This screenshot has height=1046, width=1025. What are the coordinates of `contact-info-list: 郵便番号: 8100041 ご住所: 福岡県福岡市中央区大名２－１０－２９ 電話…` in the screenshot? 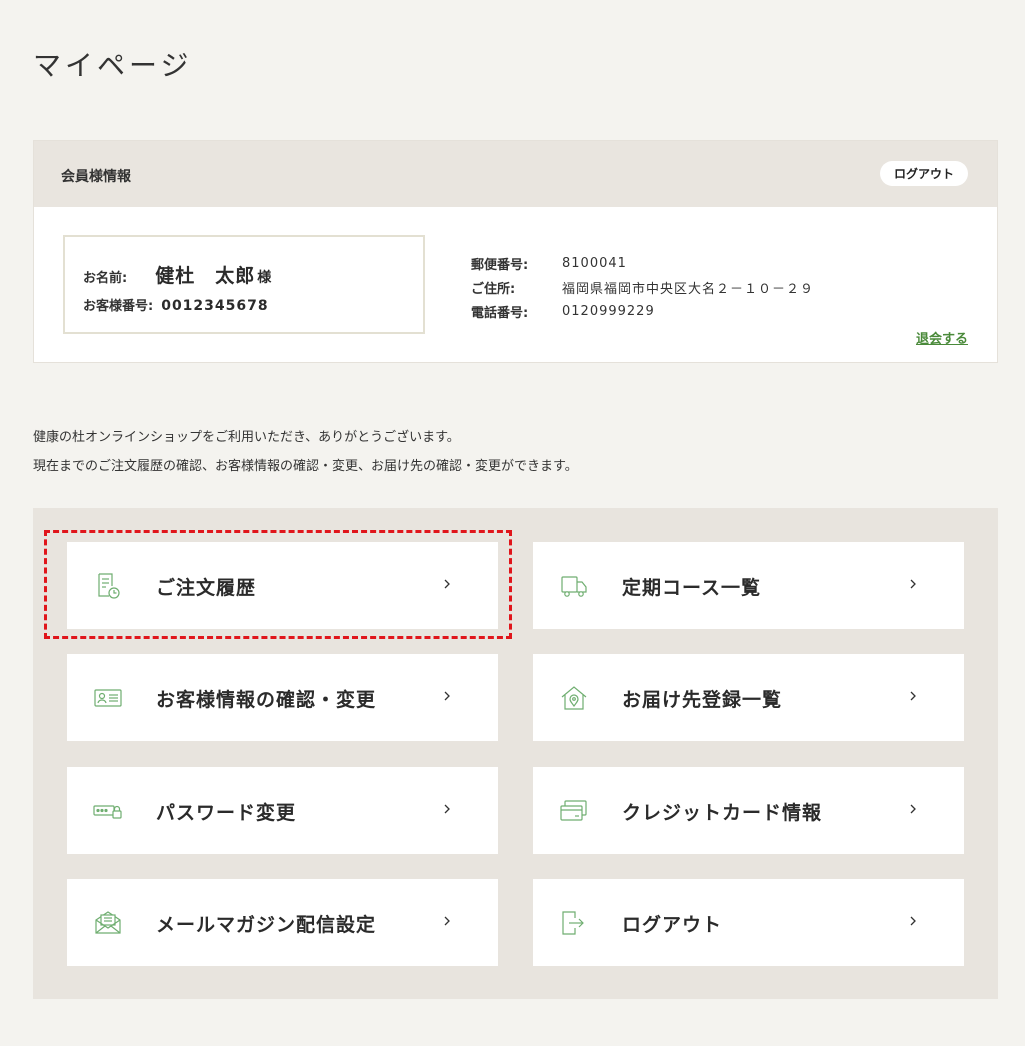 It's located at (642, 287).